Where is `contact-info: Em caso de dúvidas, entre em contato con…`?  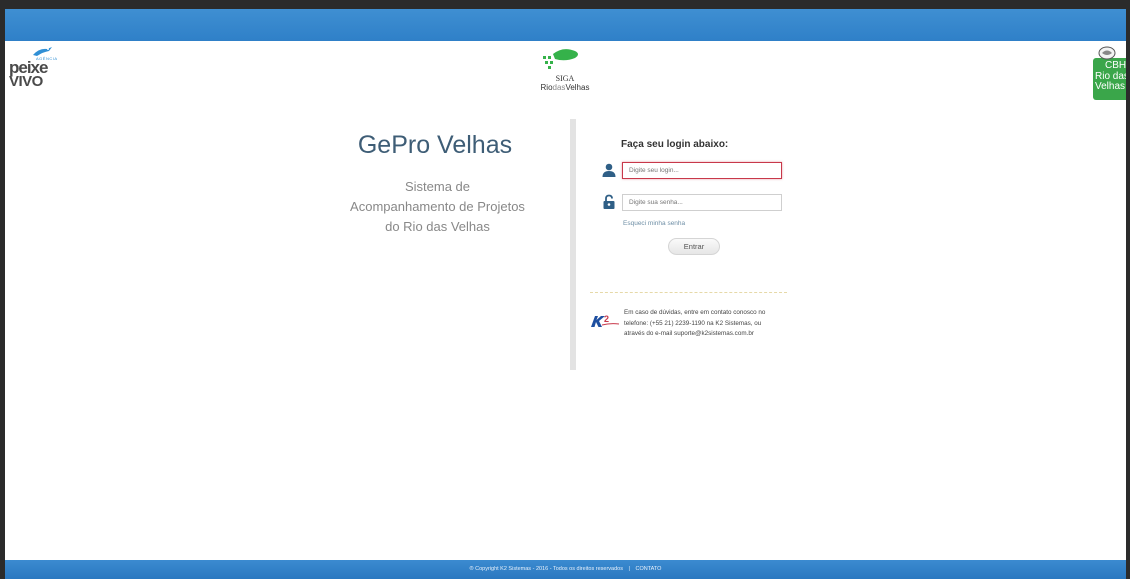
contact-info: Em caso de dúvidas, entre em contato con… is located at coordinates (708, 324).